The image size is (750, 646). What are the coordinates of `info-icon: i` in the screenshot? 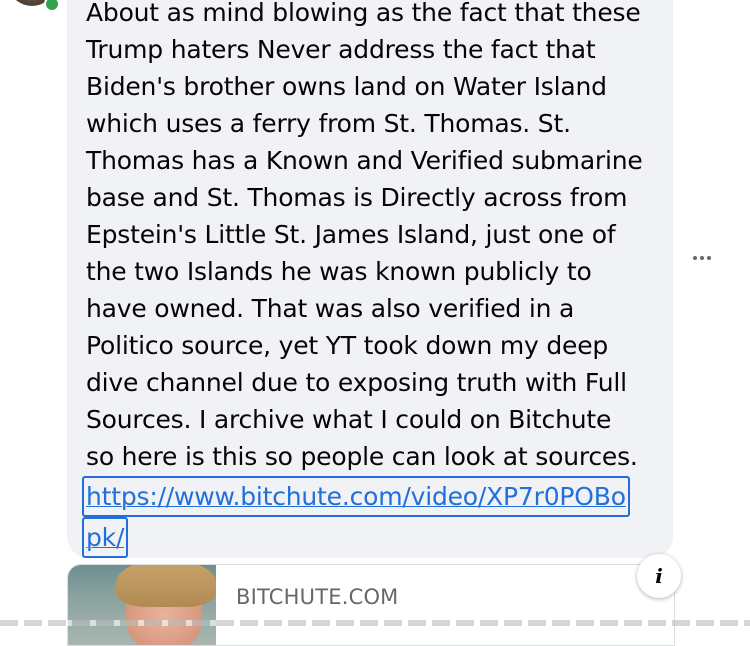 It's located at (659, 576).